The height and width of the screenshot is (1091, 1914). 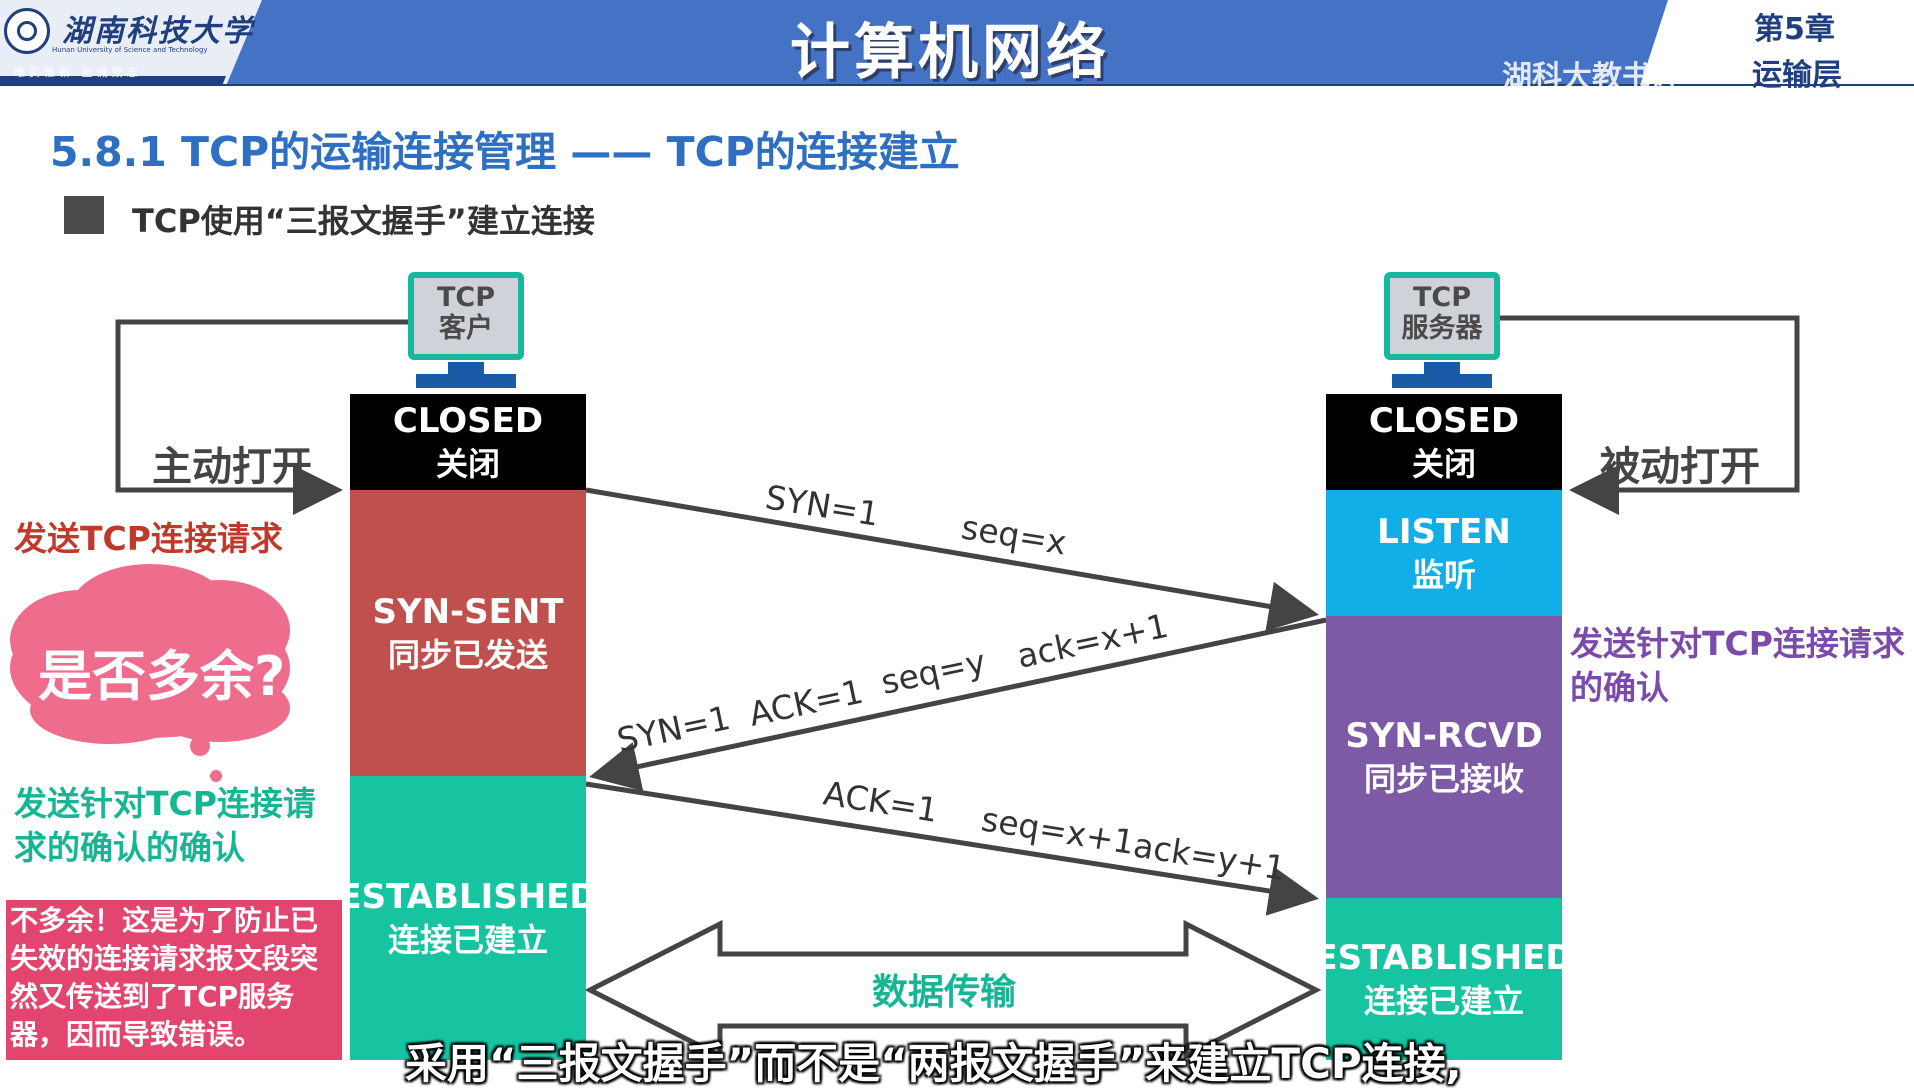 I want to click on ack-seq-label: seq=x+1, so click(x=1058, y=830).